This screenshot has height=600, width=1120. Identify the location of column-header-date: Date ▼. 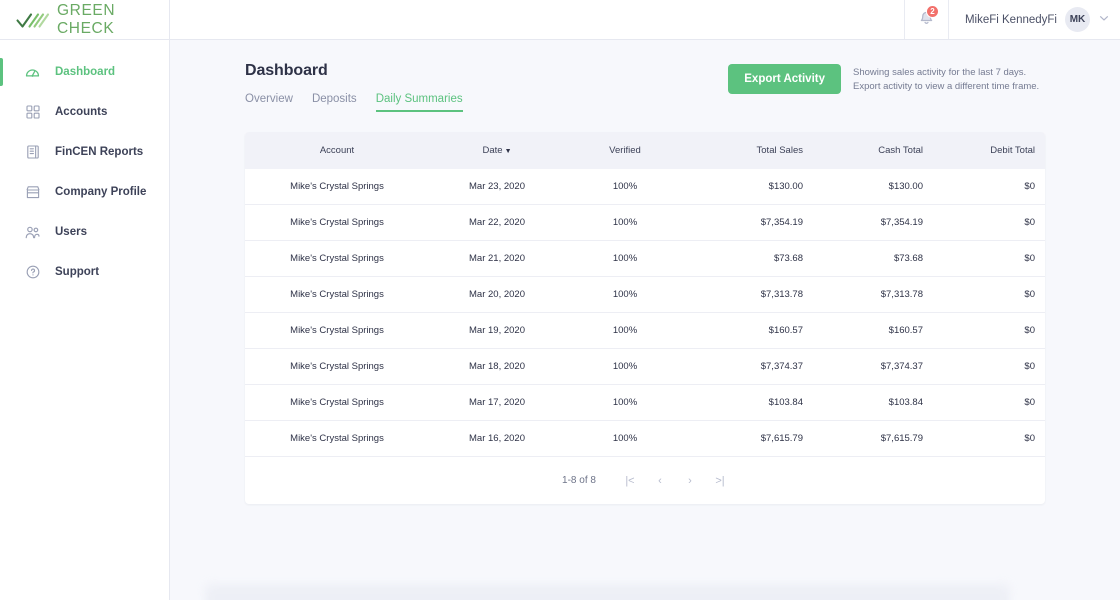
(497, 150).